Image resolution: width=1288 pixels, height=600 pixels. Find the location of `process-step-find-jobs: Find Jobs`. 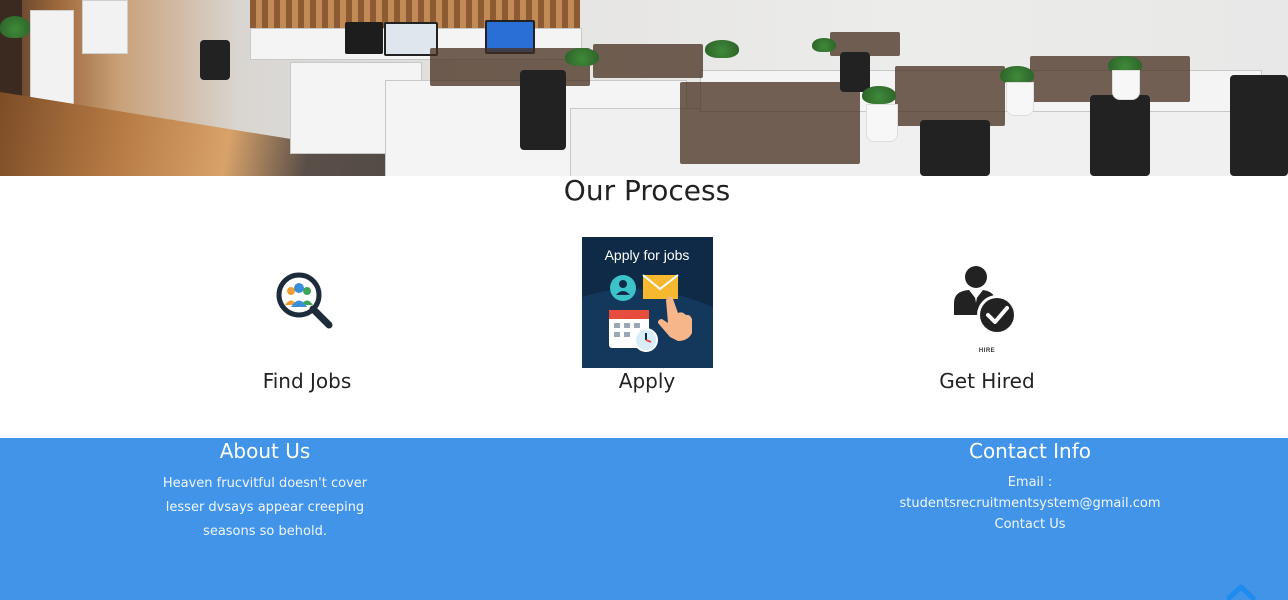

process-step-find-jobs: Find Jobs is located at coordinates (307, 315).